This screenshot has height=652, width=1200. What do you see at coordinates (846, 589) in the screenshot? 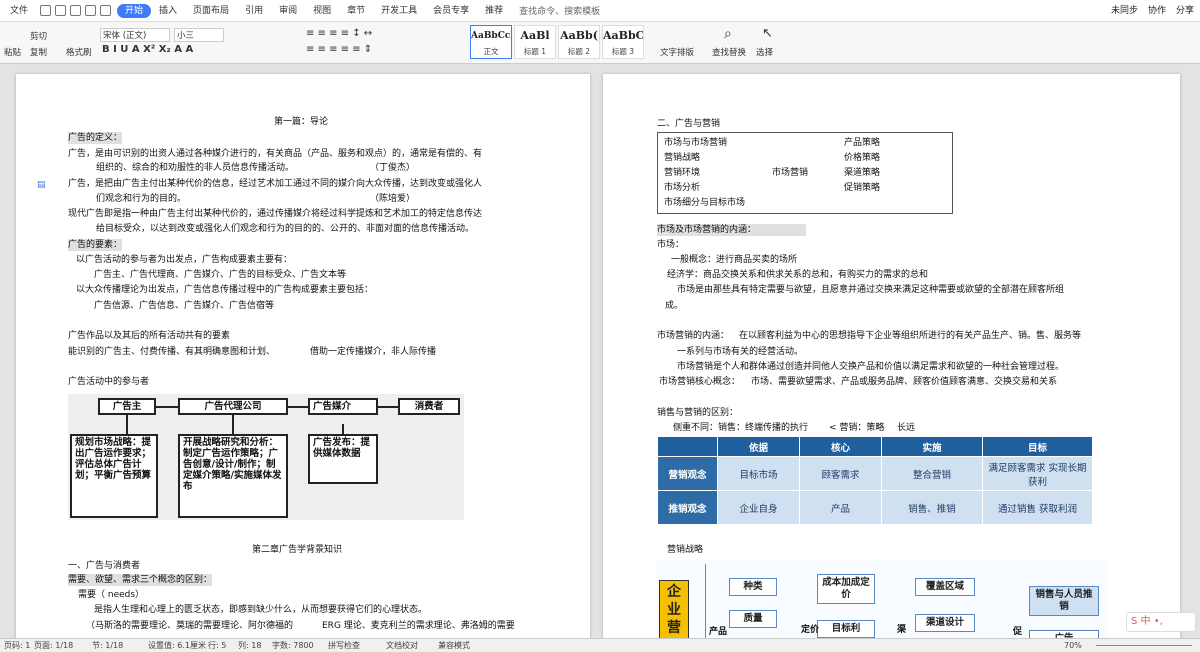
I see `strategy-box: 成本加成定价` at bounding box center [846, 589].